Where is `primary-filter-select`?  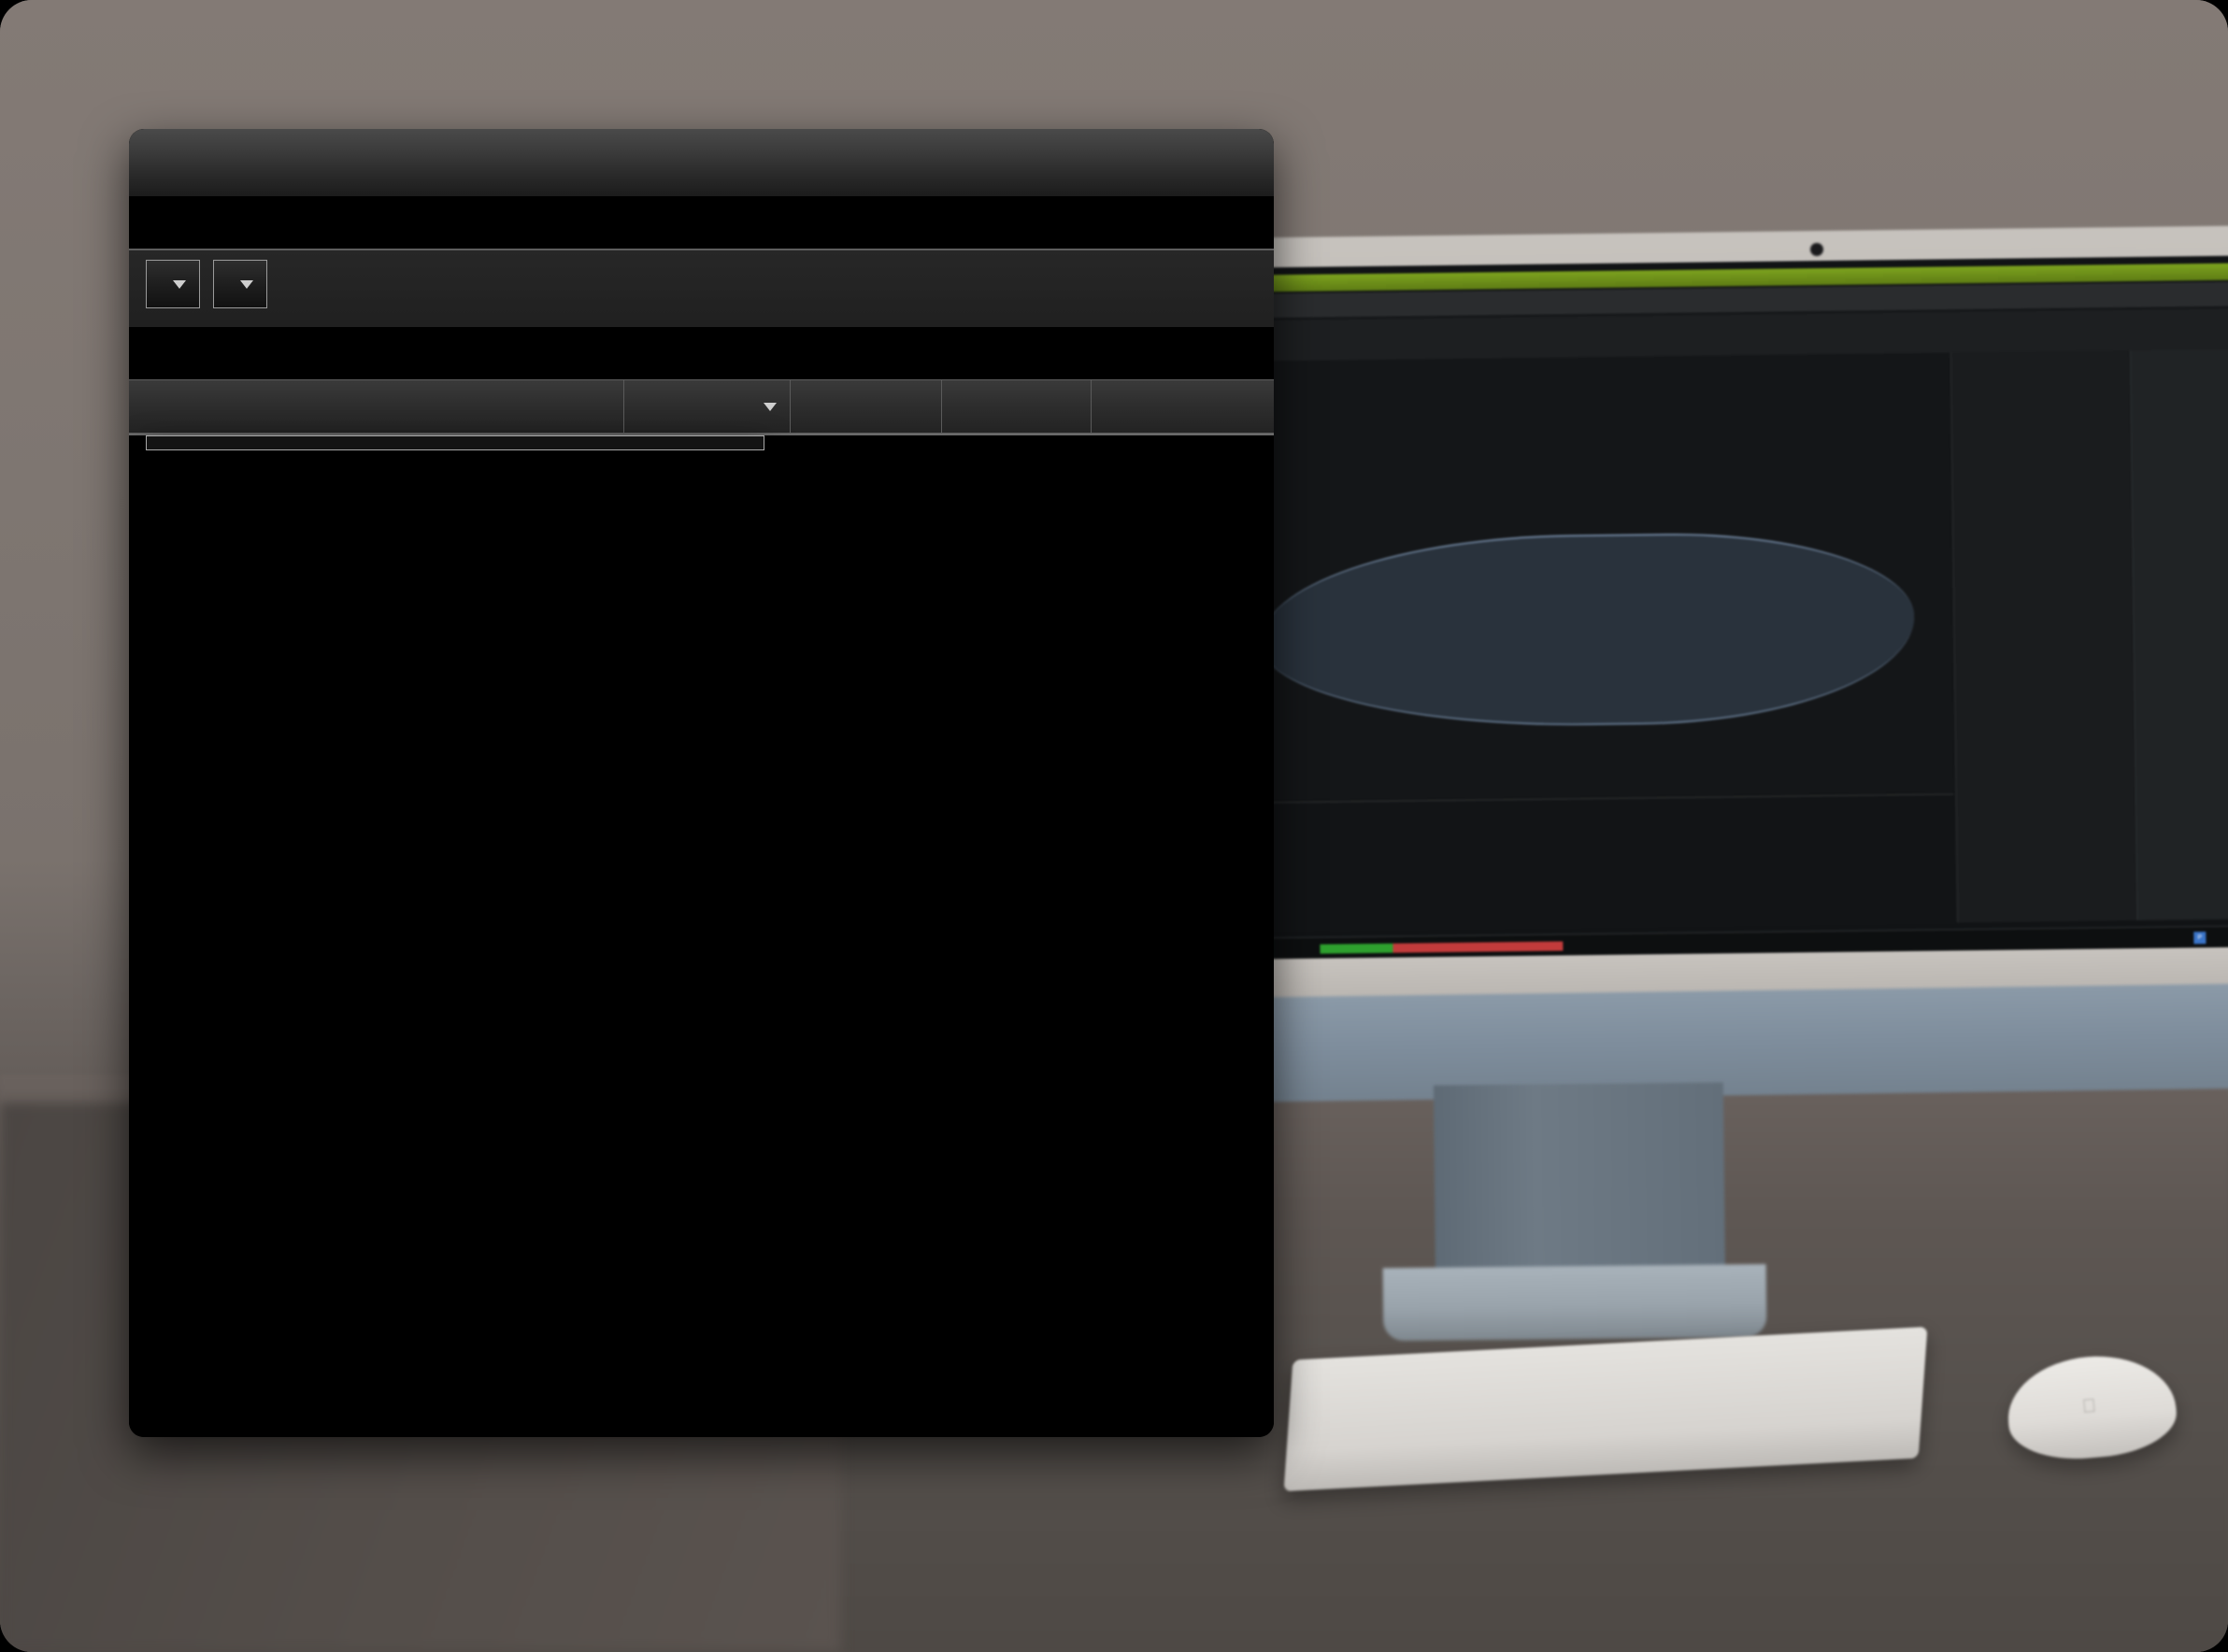
primary-filter-select is located at coordinates (173, 284).